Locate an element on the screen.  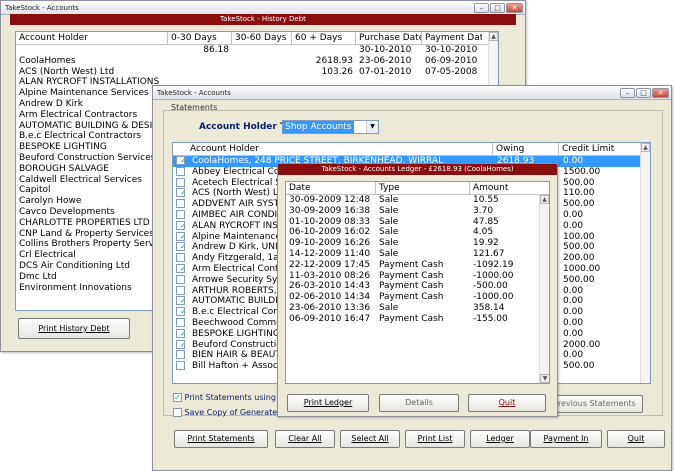
table-row: 09-10-2009 16:26 Sale 19.92 is located at coordinates (417, 243).